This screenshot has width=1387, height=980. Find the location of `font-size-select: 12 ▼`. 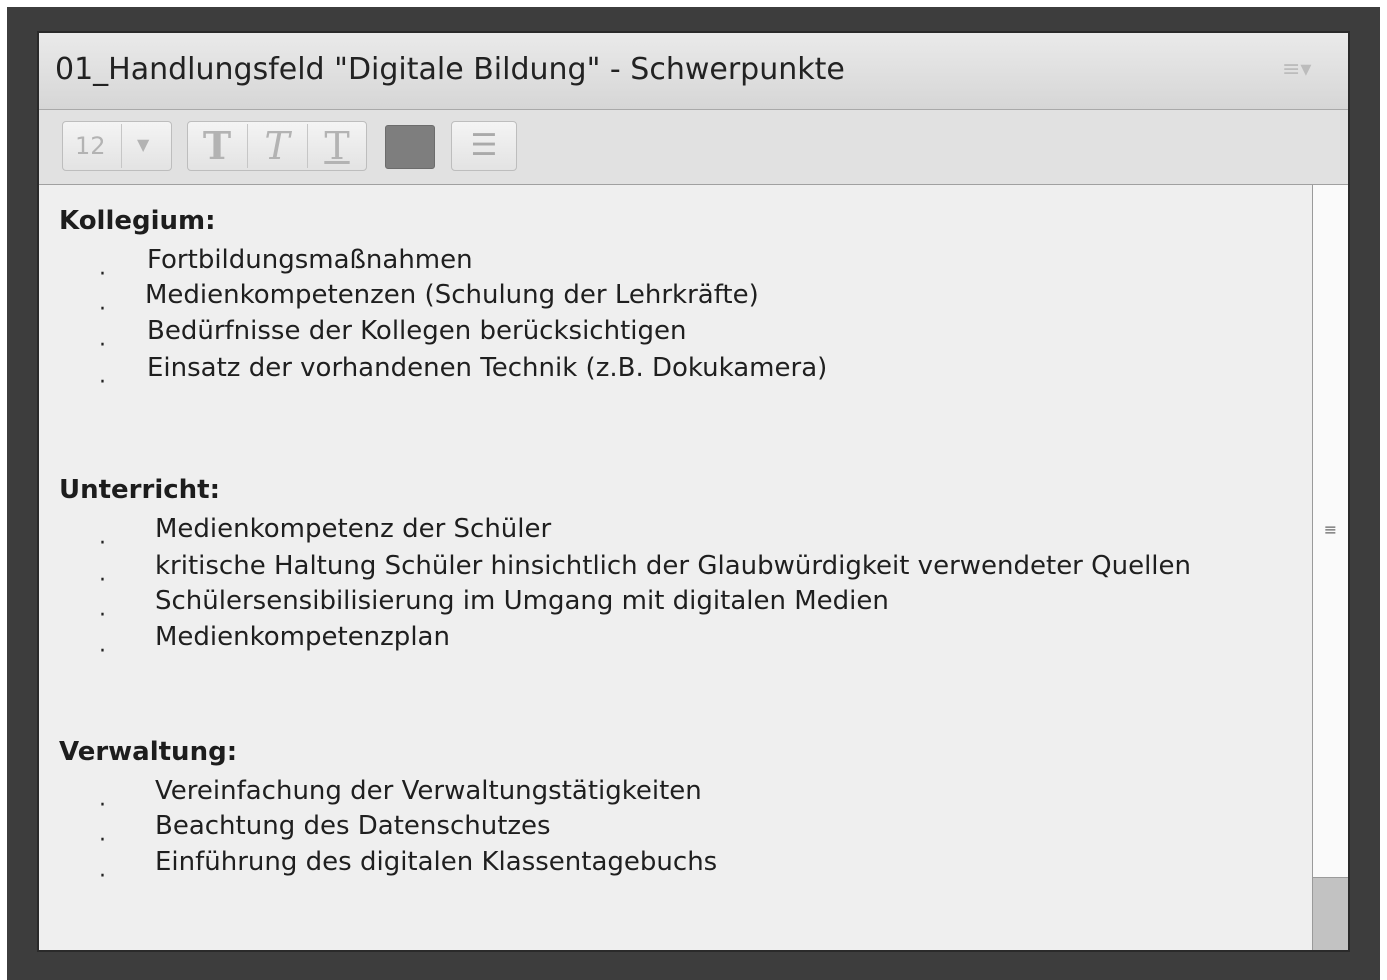

font-size-select: 12 ▼ is located at coordinates (117, 146).